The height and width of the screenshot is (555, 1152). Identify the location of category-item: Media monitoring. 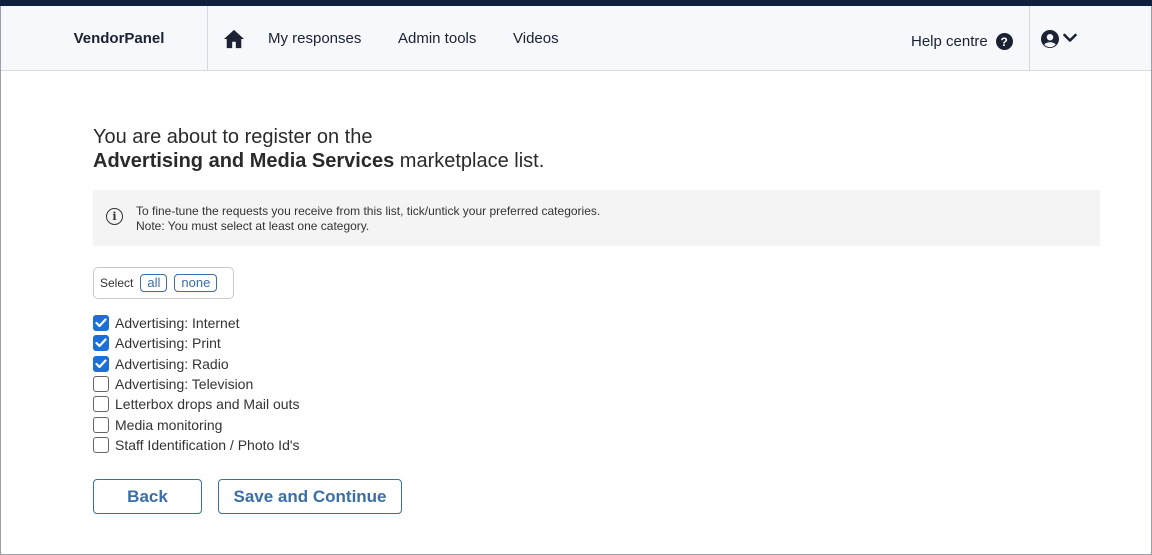
(196, 424).